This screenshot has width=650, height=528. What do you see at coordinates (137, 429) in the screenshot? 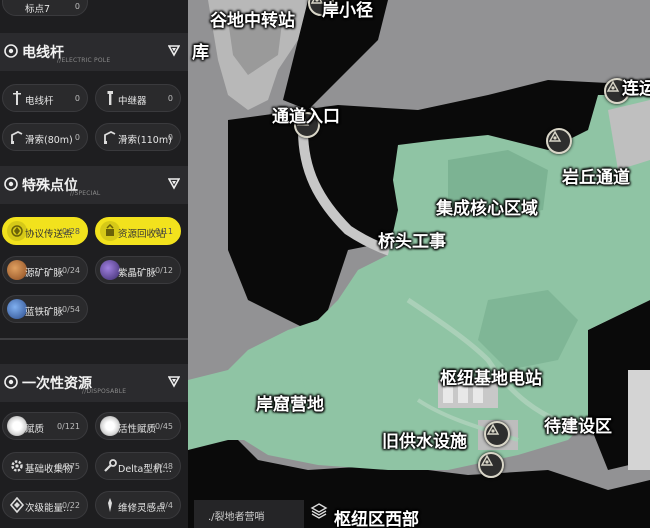
I see `item-label: 活性赋质` at bounding box center [137, 429].